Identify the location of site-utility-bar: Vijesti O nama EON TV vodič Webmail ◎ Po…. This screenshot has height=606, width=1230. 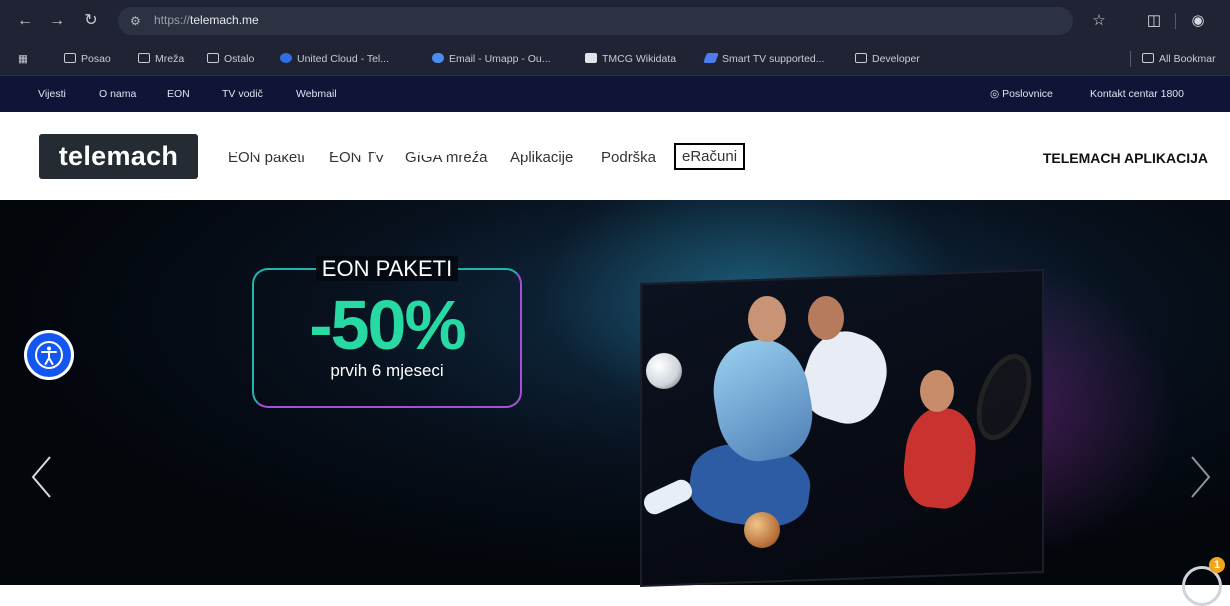
(615, 94).